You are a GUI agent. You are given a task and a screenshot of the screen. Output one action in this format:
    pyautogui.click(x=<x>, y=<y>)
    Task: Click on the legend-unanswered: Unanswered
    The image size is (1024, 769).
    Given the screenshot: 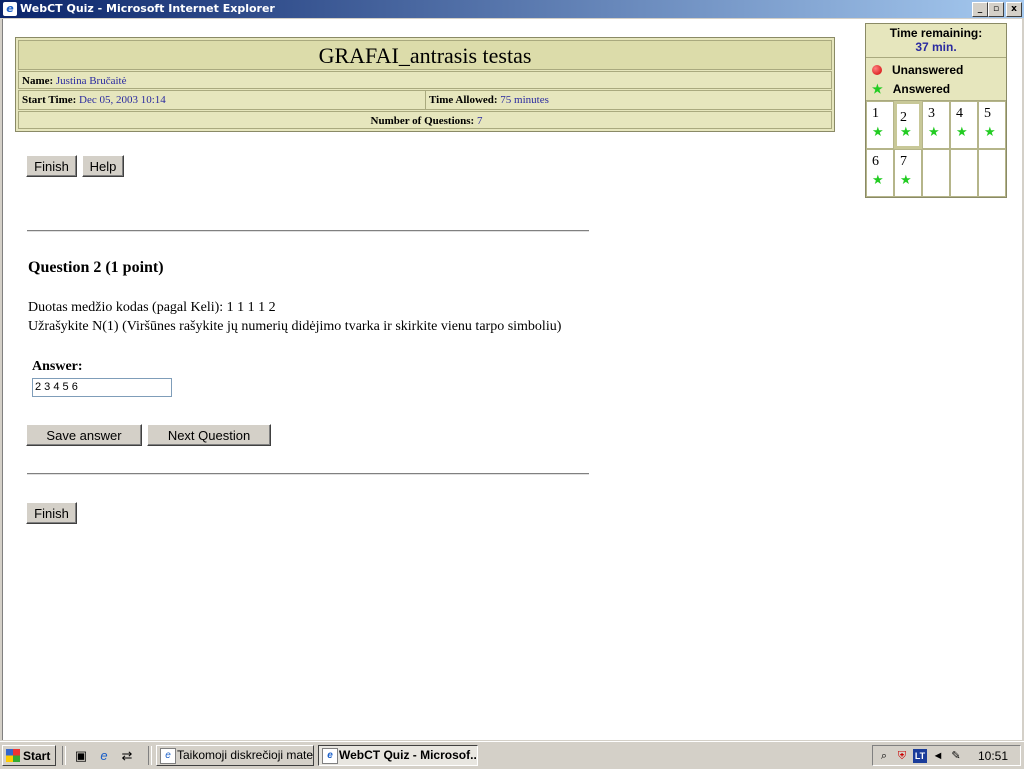 What is the action you would take?
    pyautogui.click(x=928, y=69)
    